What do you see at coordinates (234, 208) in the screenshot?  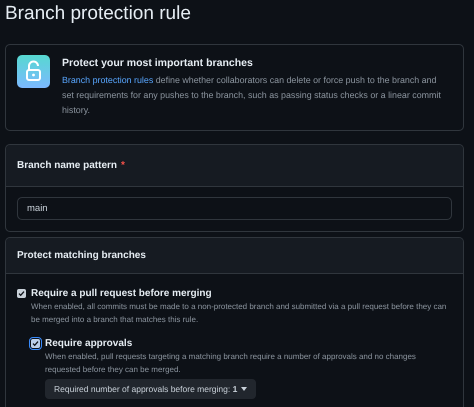 I see `branch-pattern-field: main` at bounding box center [234, 208].